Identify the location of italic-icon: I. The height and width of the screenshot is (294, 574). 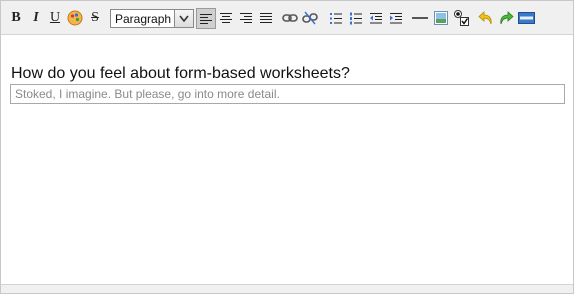
(36, 17).